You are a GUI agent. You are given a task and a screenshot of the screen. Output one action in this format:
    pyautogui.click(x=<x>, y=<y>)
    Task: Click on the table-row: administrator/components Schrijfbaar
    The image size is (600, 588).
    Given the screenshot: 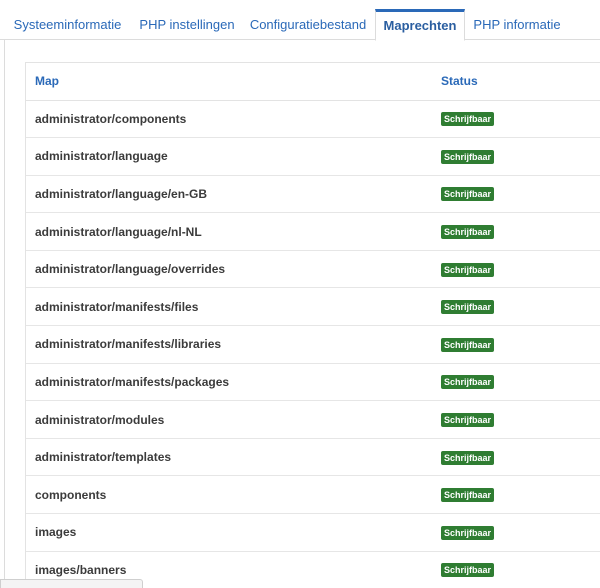 What is the action you would take?
    pyautogui.click(x=313, y=119)
    